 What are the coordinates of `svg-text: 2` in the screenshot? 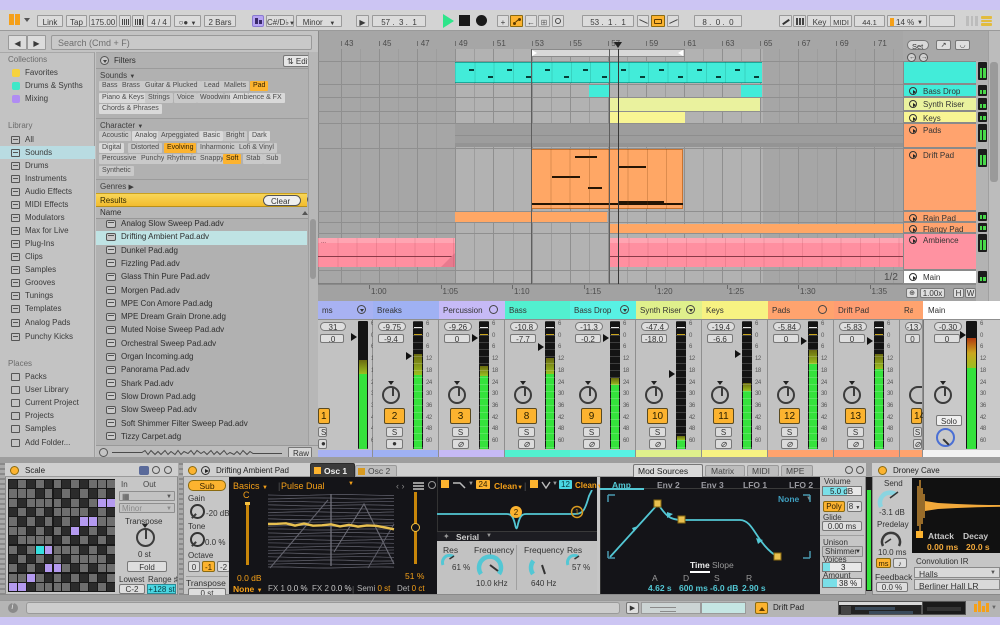 It's located at (516, 512).